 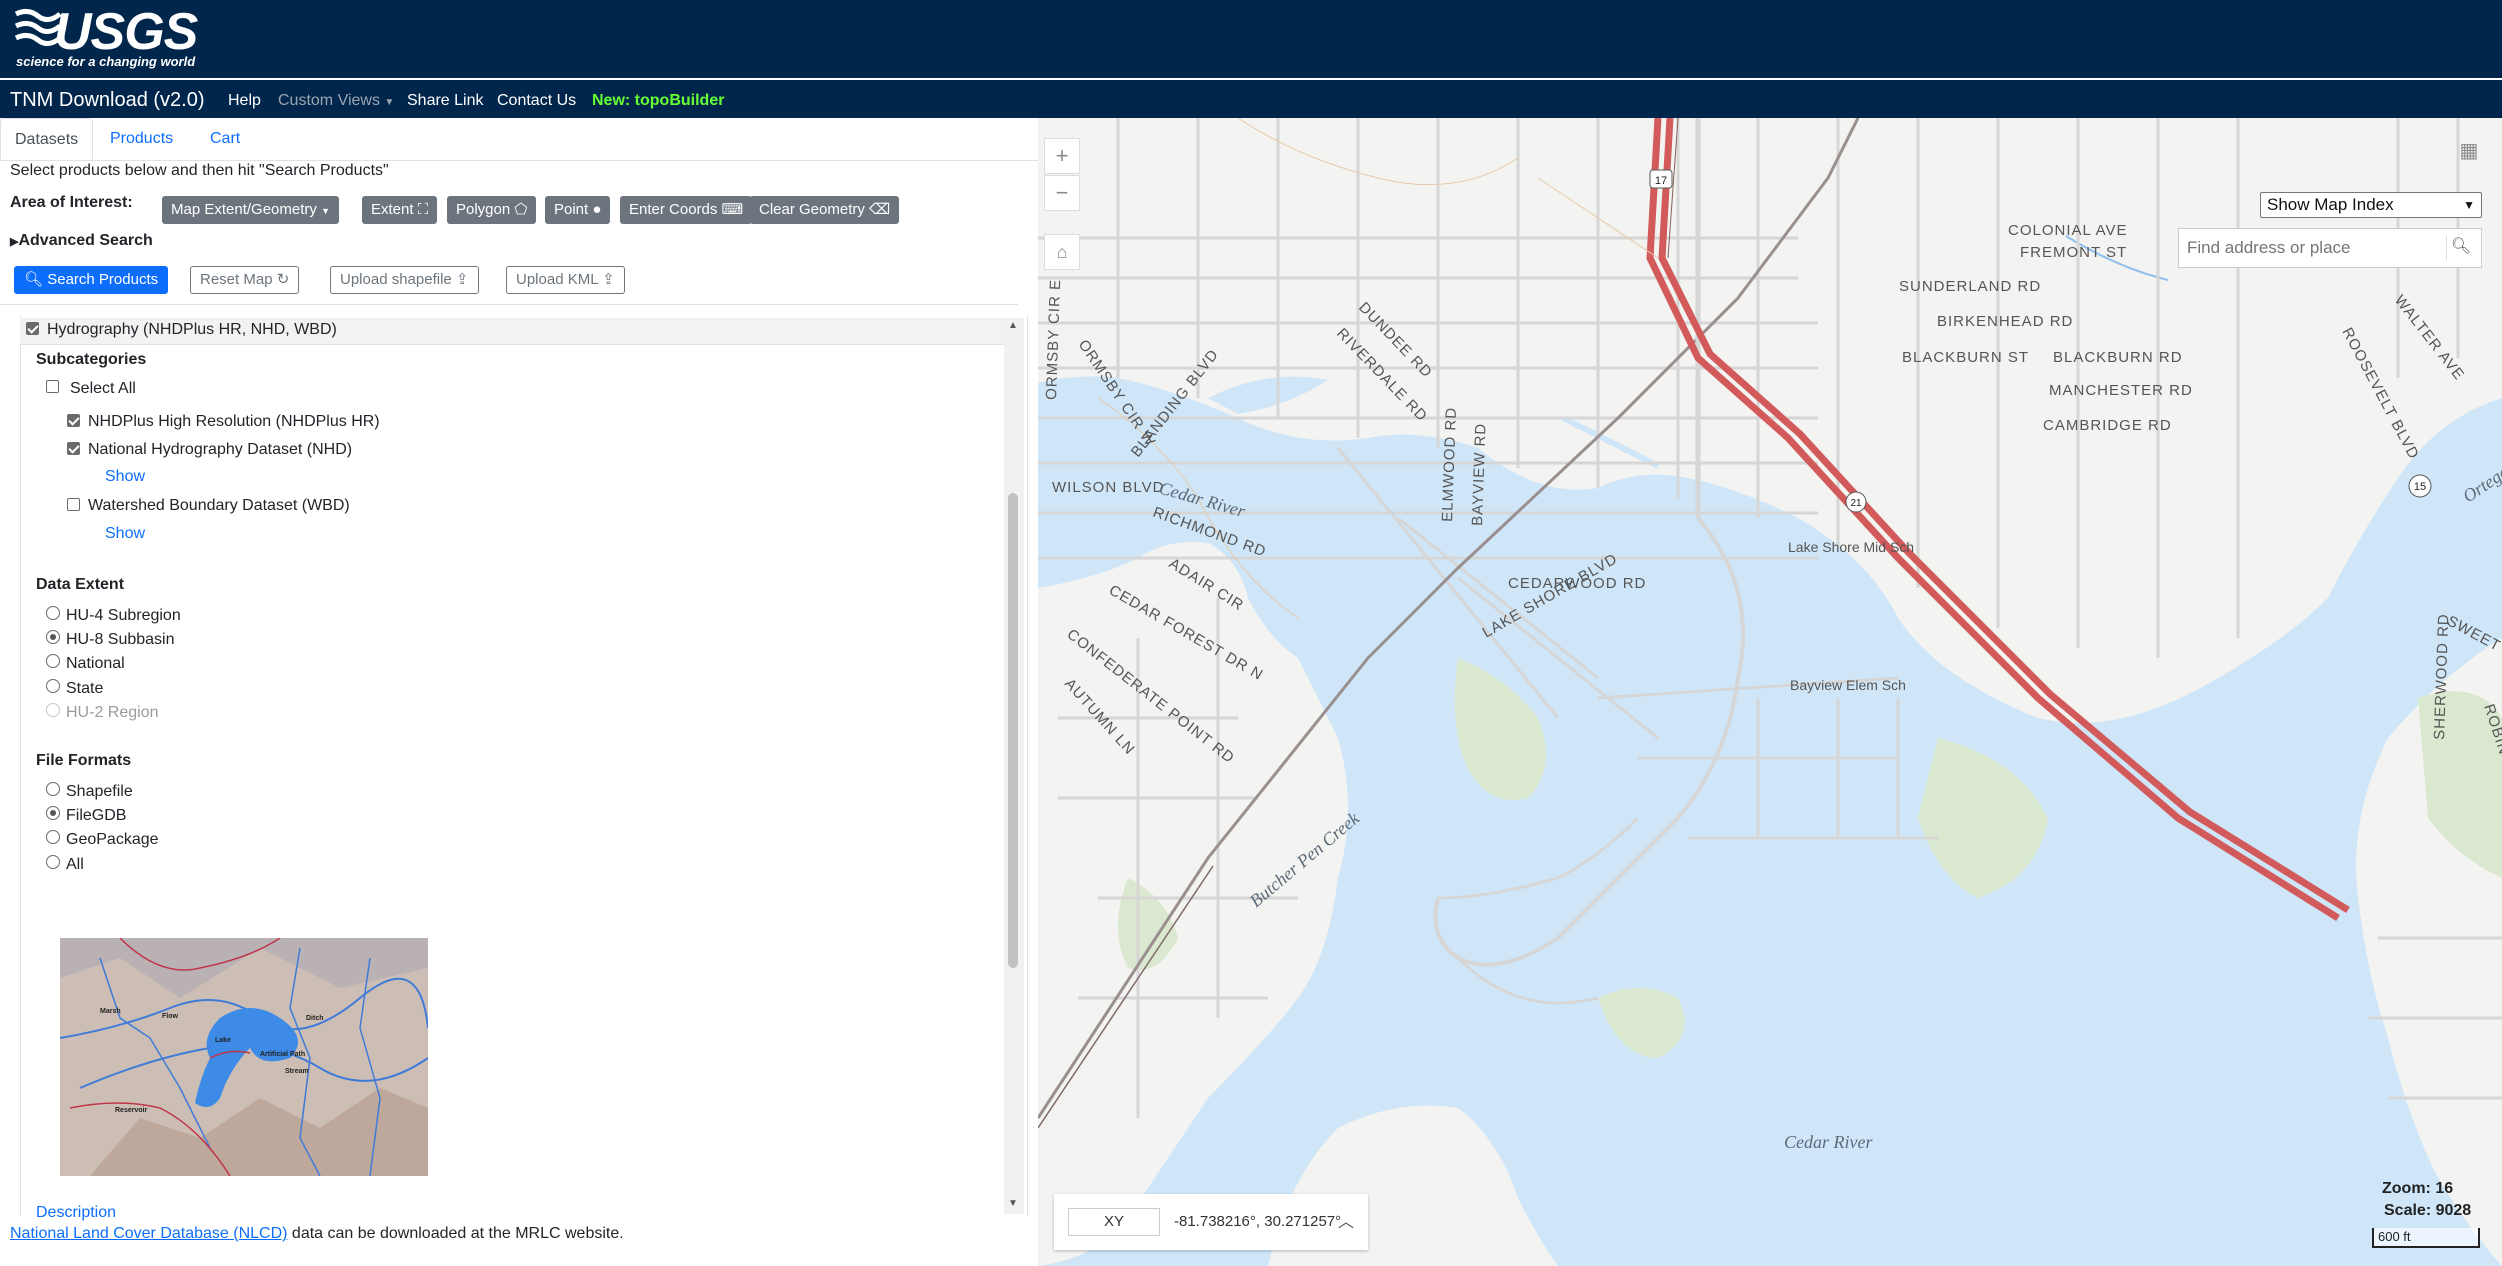 I want to click on basemap-toggle-button: ▦, so click(x=2469, y=152).